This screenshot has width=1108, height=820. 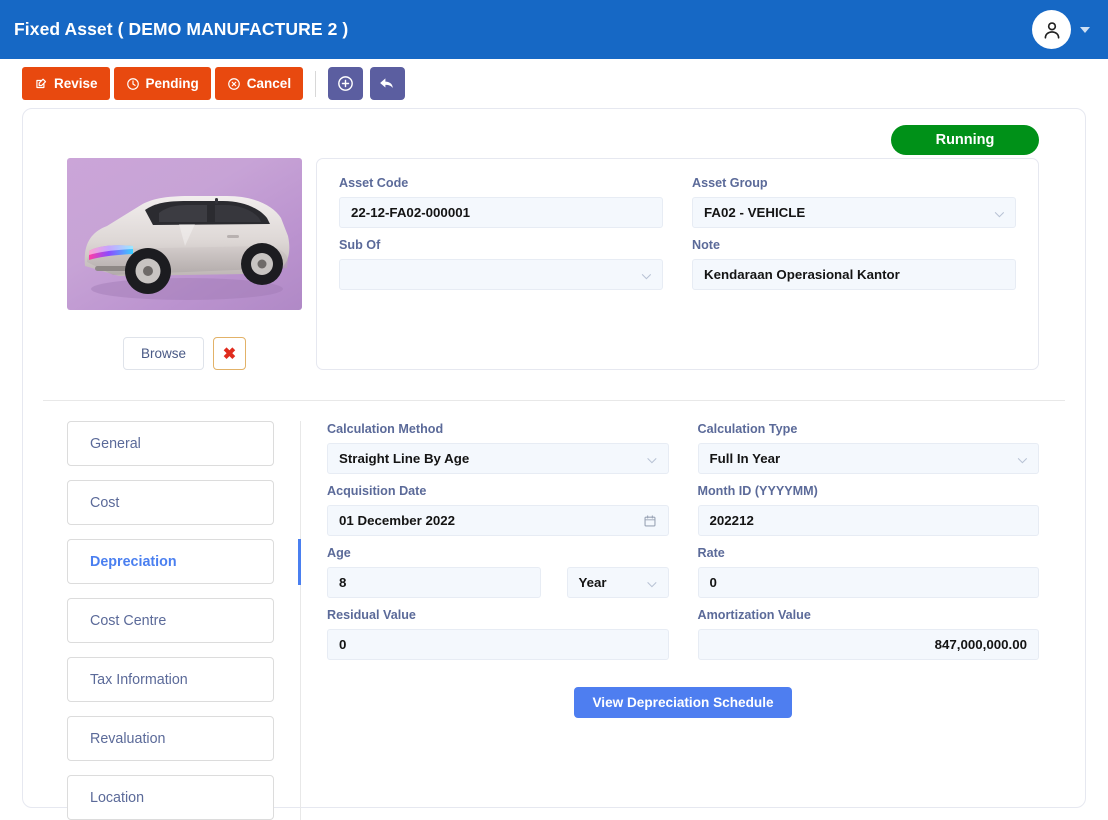 I want to click on delete-photo-button: ✖, so click(x=229, y=353).